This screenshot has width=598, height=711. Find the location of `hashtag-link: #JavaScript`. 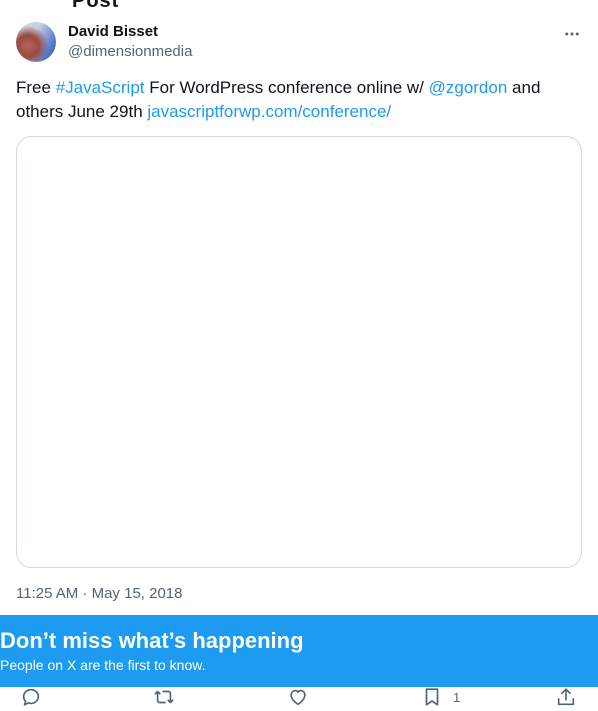

hashtag-link: #JavaScript is located at coordinates (100, 87).